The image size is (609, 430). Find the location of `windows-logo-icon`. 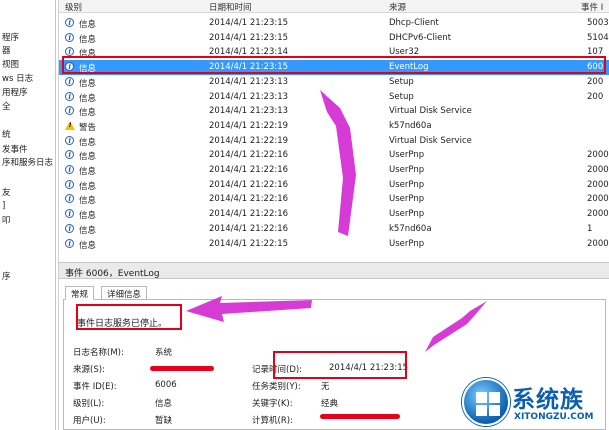

windows-logo-icon is located at coordinates (486, 402).